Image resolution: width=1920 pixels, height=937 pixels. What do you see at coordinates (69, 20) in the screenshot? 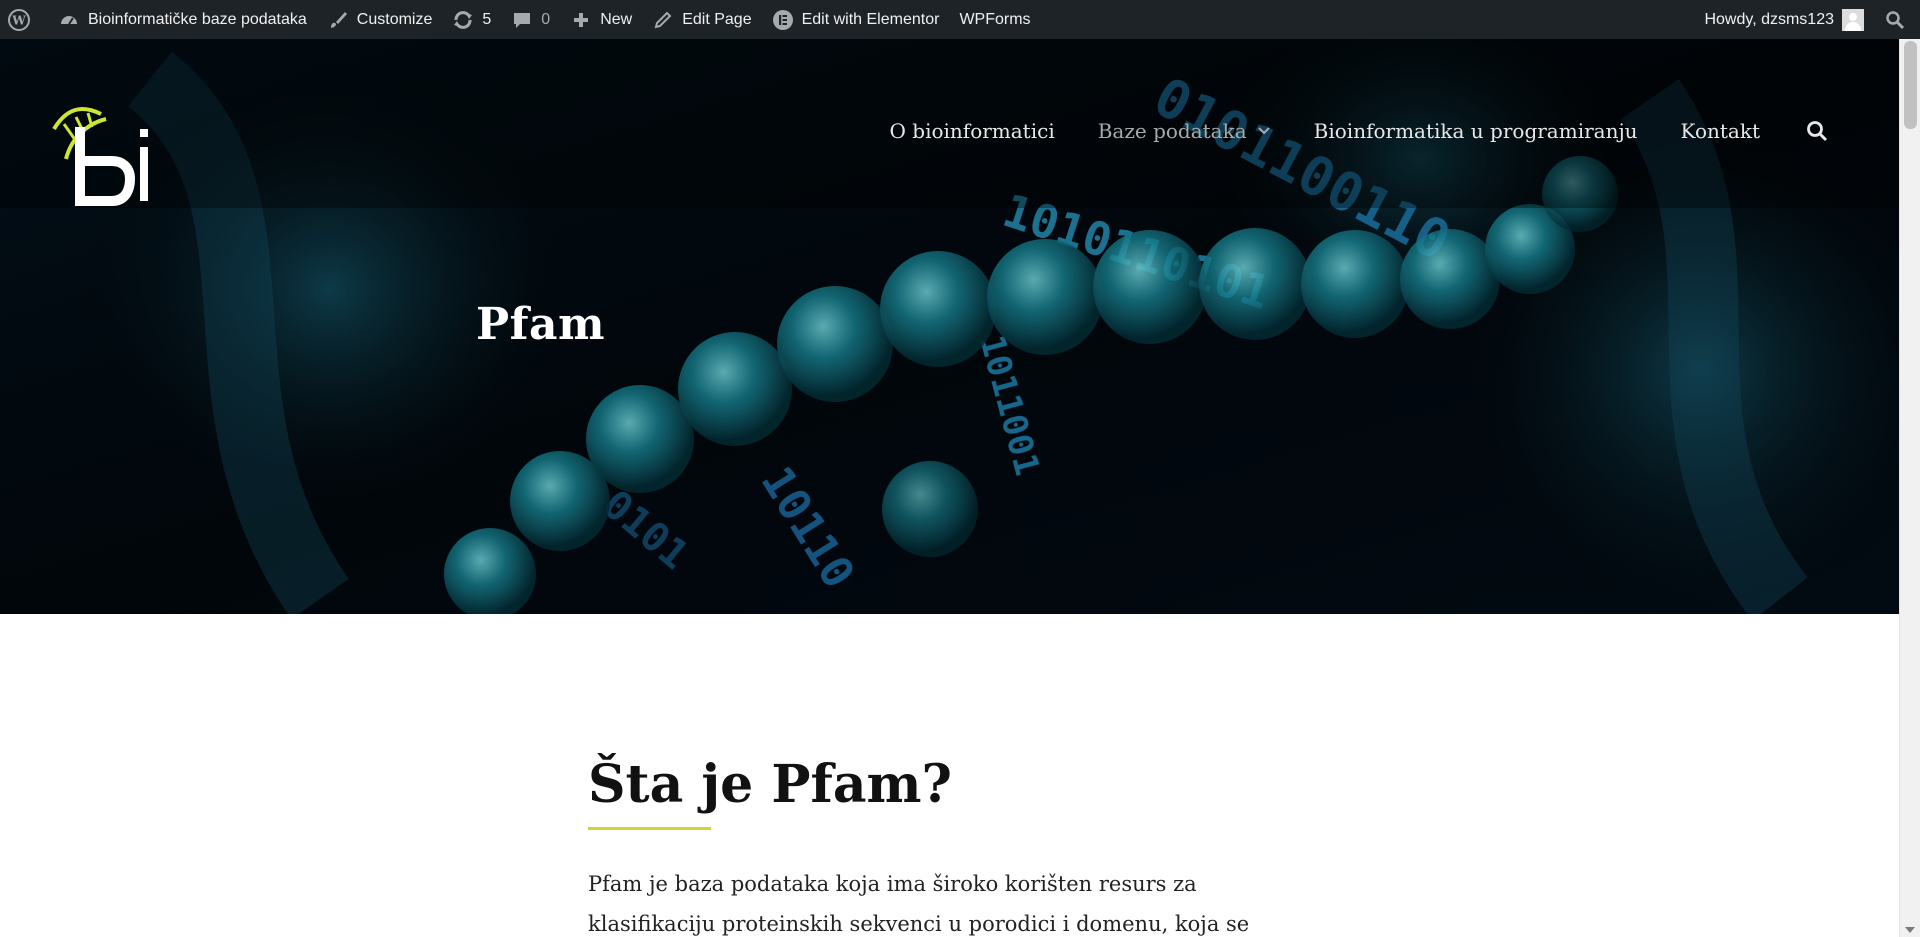
I see `dashboard-icon` at bounding box center [69, 20].